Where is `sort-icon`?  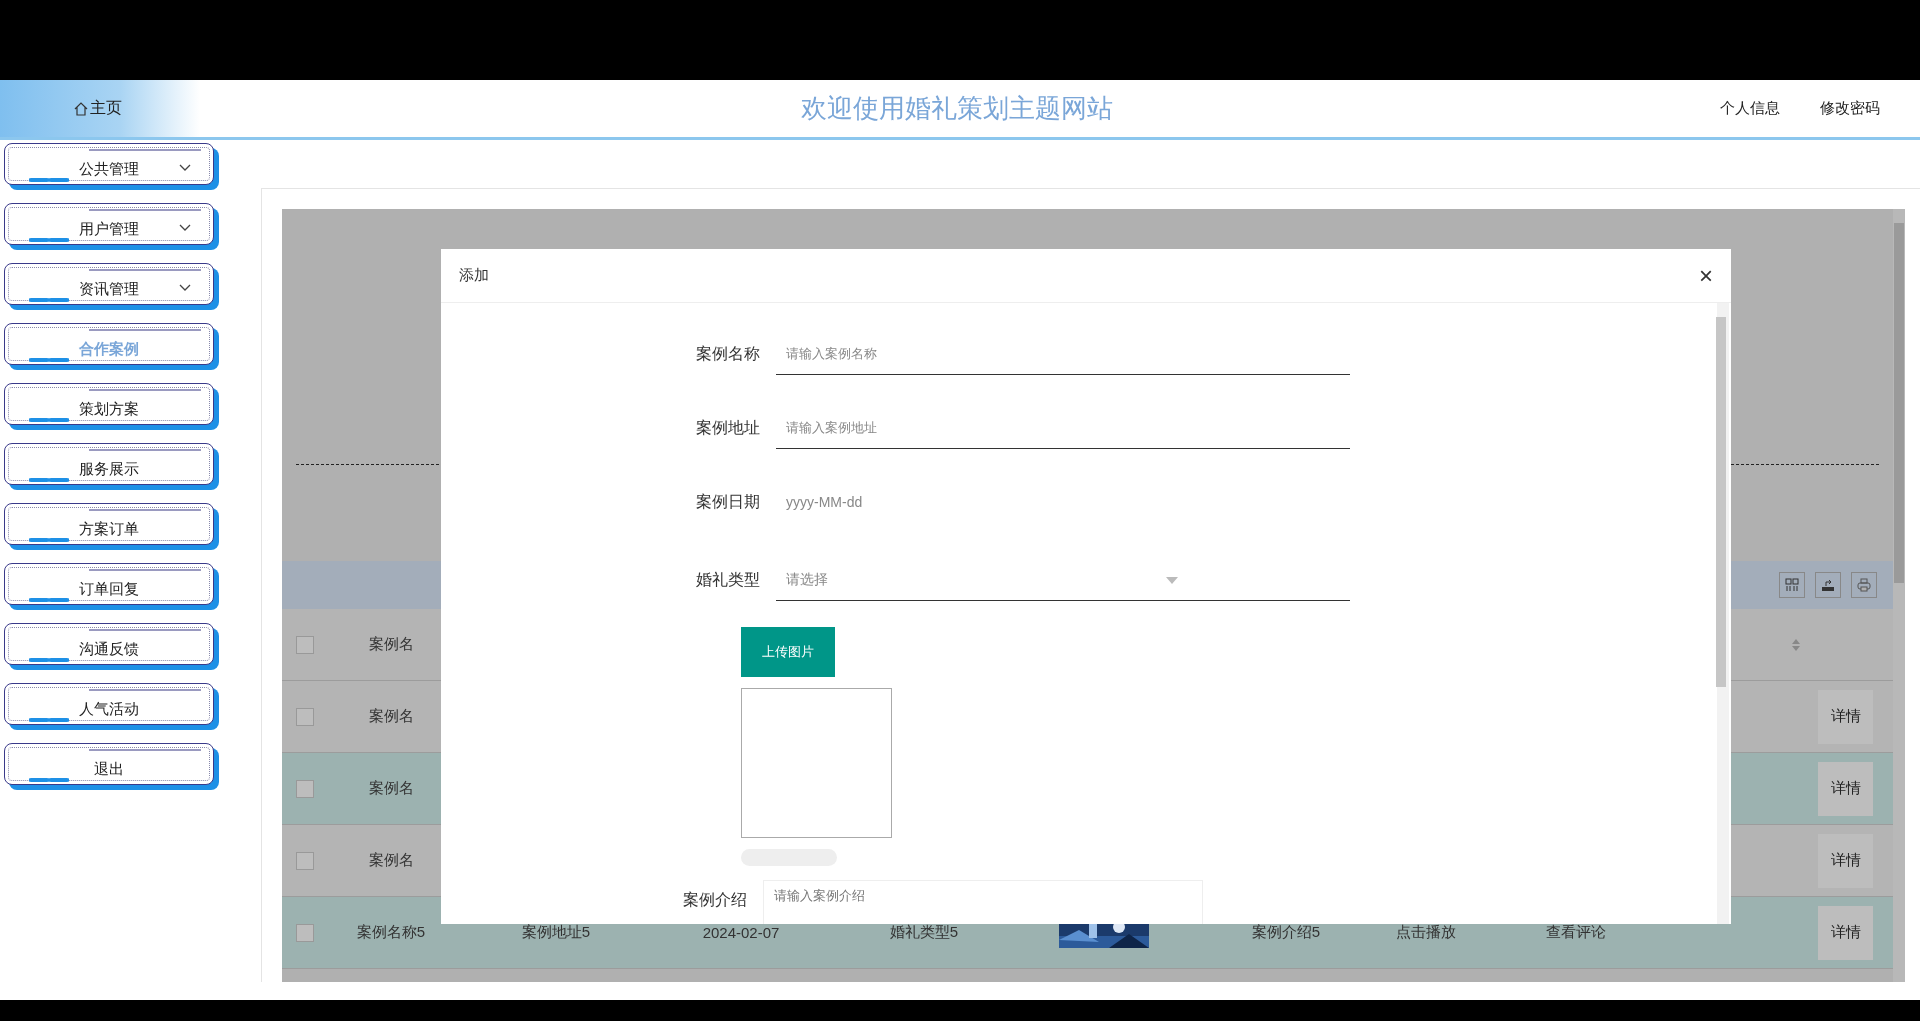 sort-icon is located at coordinates (1796, 644).